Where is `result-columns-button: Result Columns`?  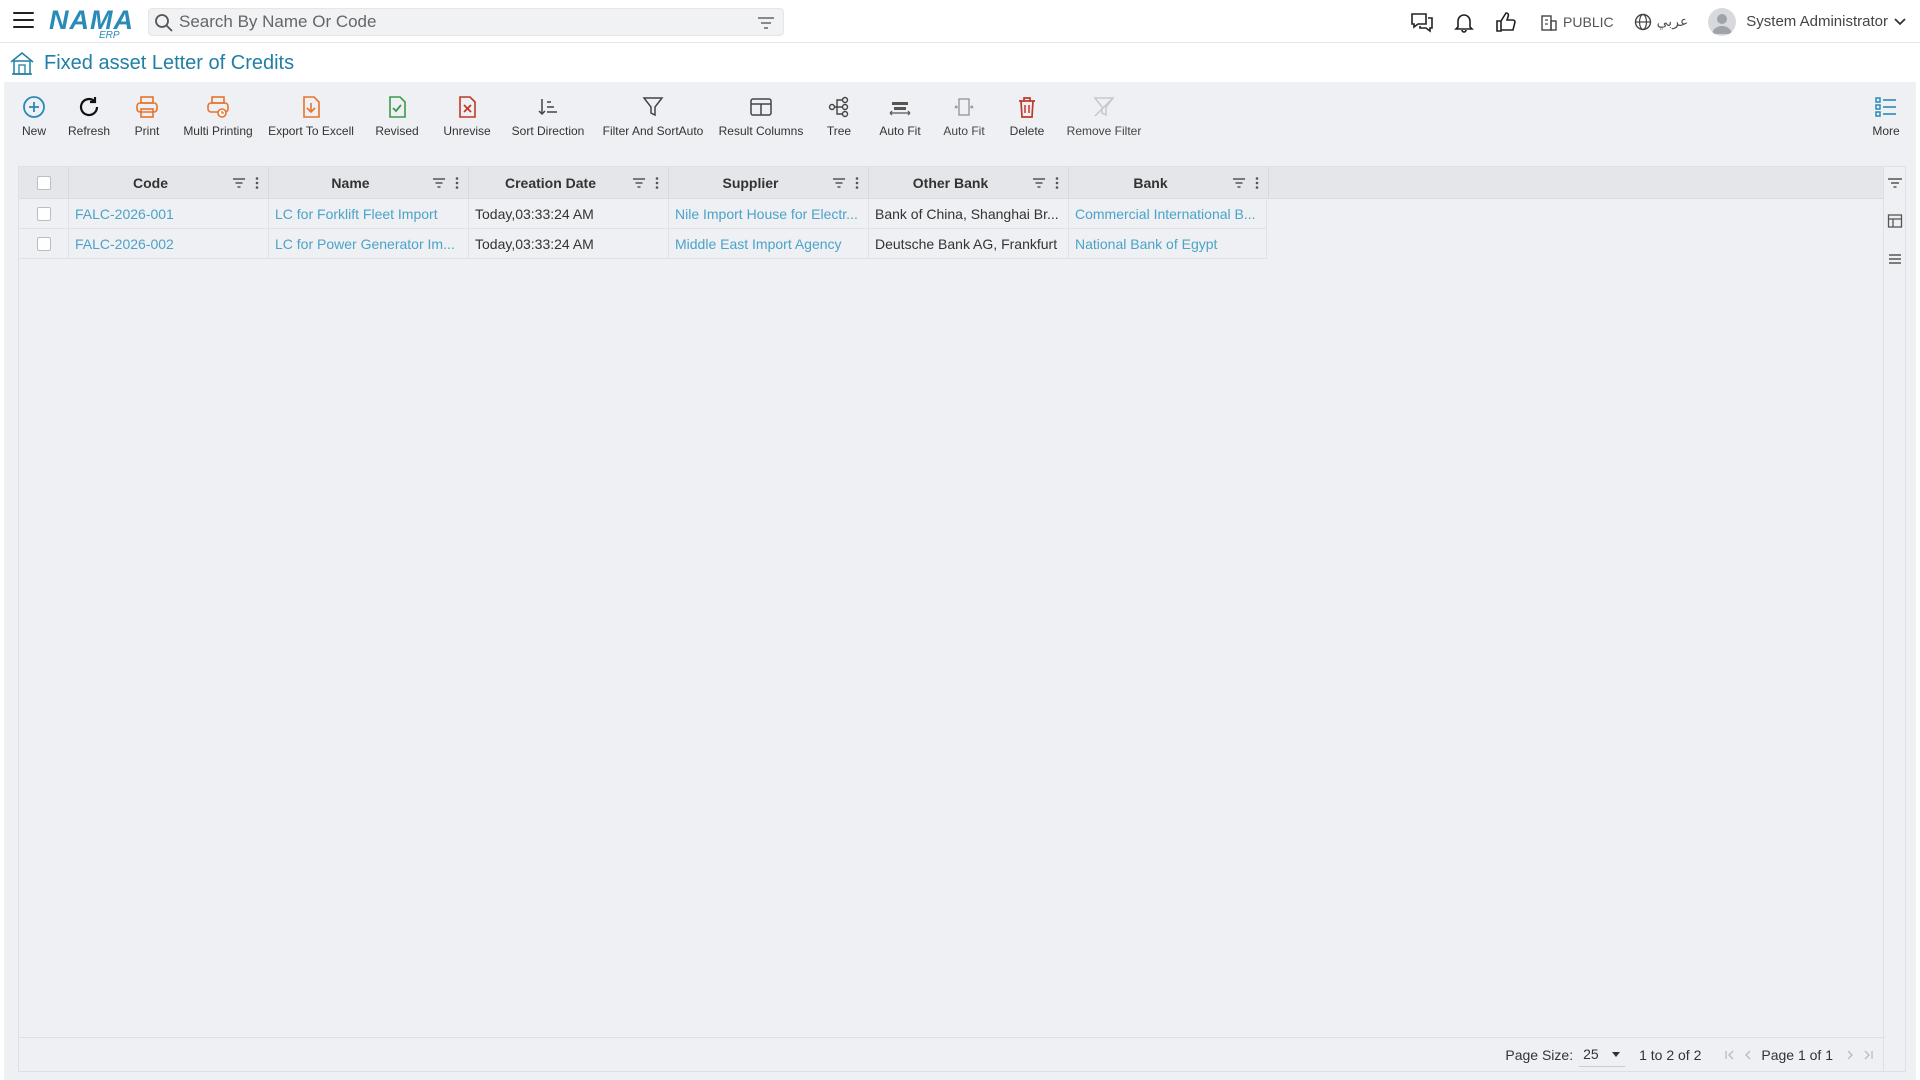
result-columns-button: Result Columns is located at coordinates (761, 117).